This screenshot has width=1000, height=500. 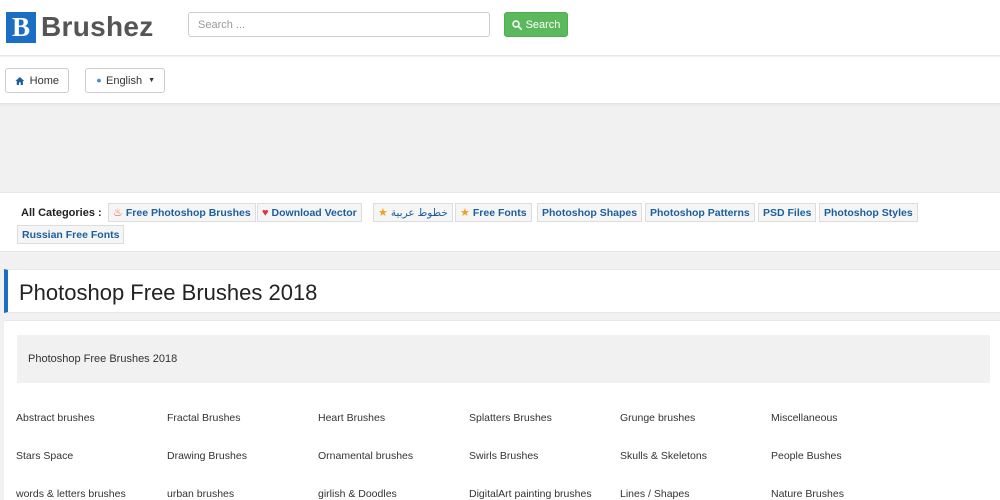 I want to click on link-item: Drawing Brushes, so click(x=207, y=456).